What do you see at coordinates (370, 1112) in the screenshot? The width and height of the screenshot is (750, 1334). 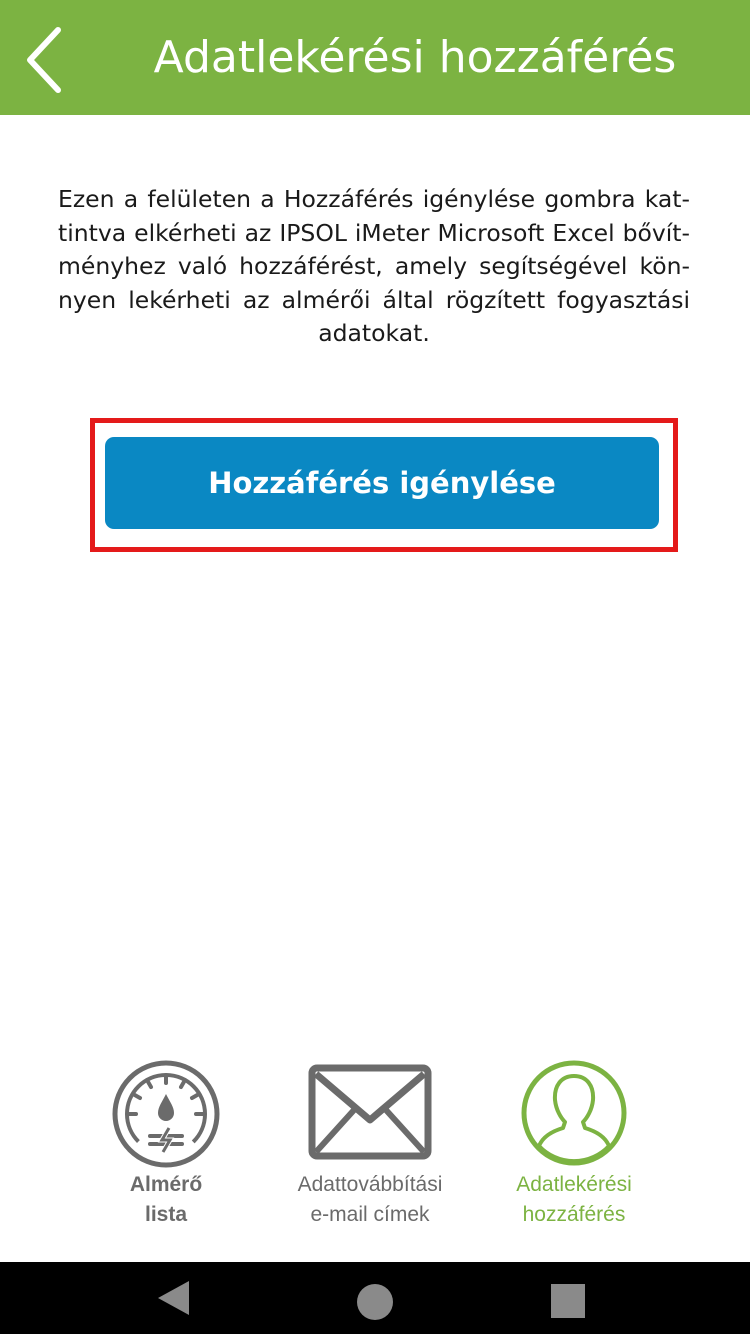 I see `envelope-icon` at bounding box center [370, 1112].